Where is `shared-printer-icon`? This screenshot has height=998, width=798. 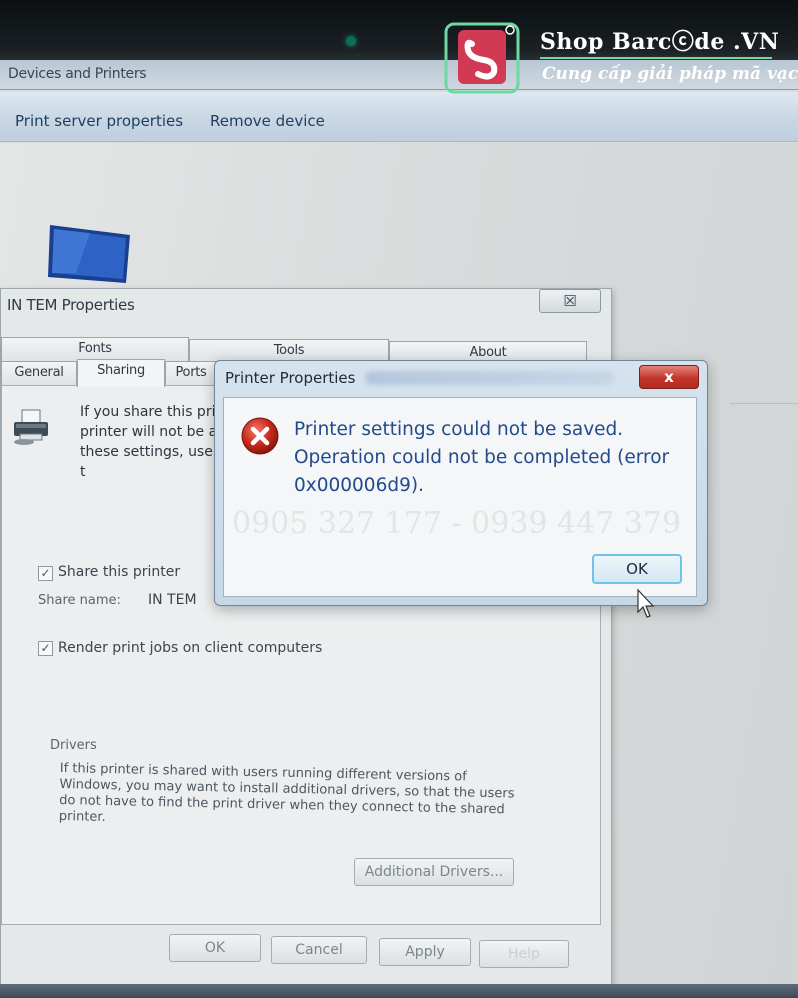 shared-printer-icon is located at coordinates (31, 427).